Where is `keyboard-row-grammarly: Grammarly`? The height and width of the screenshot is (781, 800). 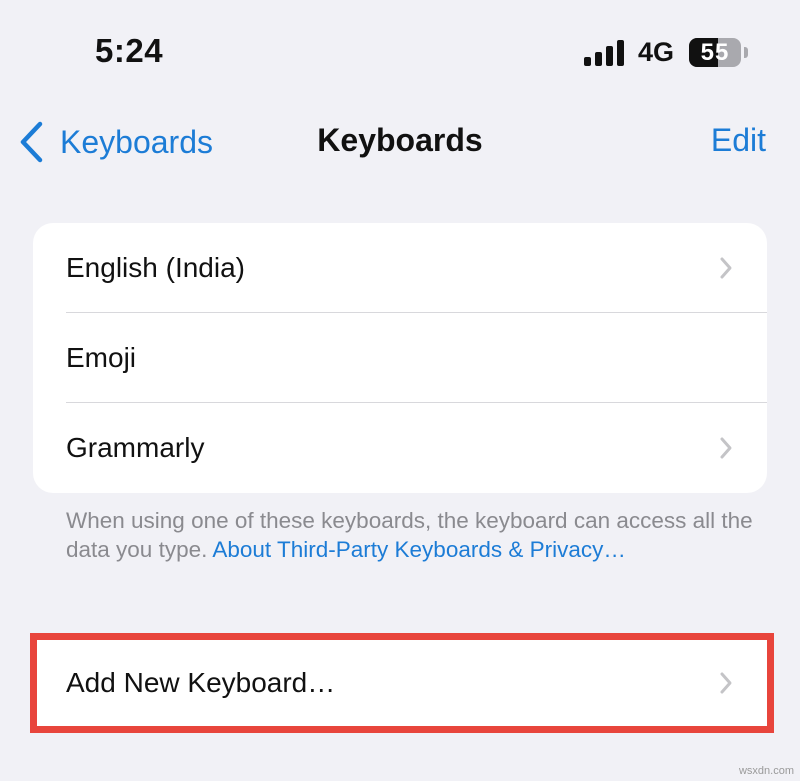
keyboard-row-grammarly: Grammarly is located at coordinates (400, 448).